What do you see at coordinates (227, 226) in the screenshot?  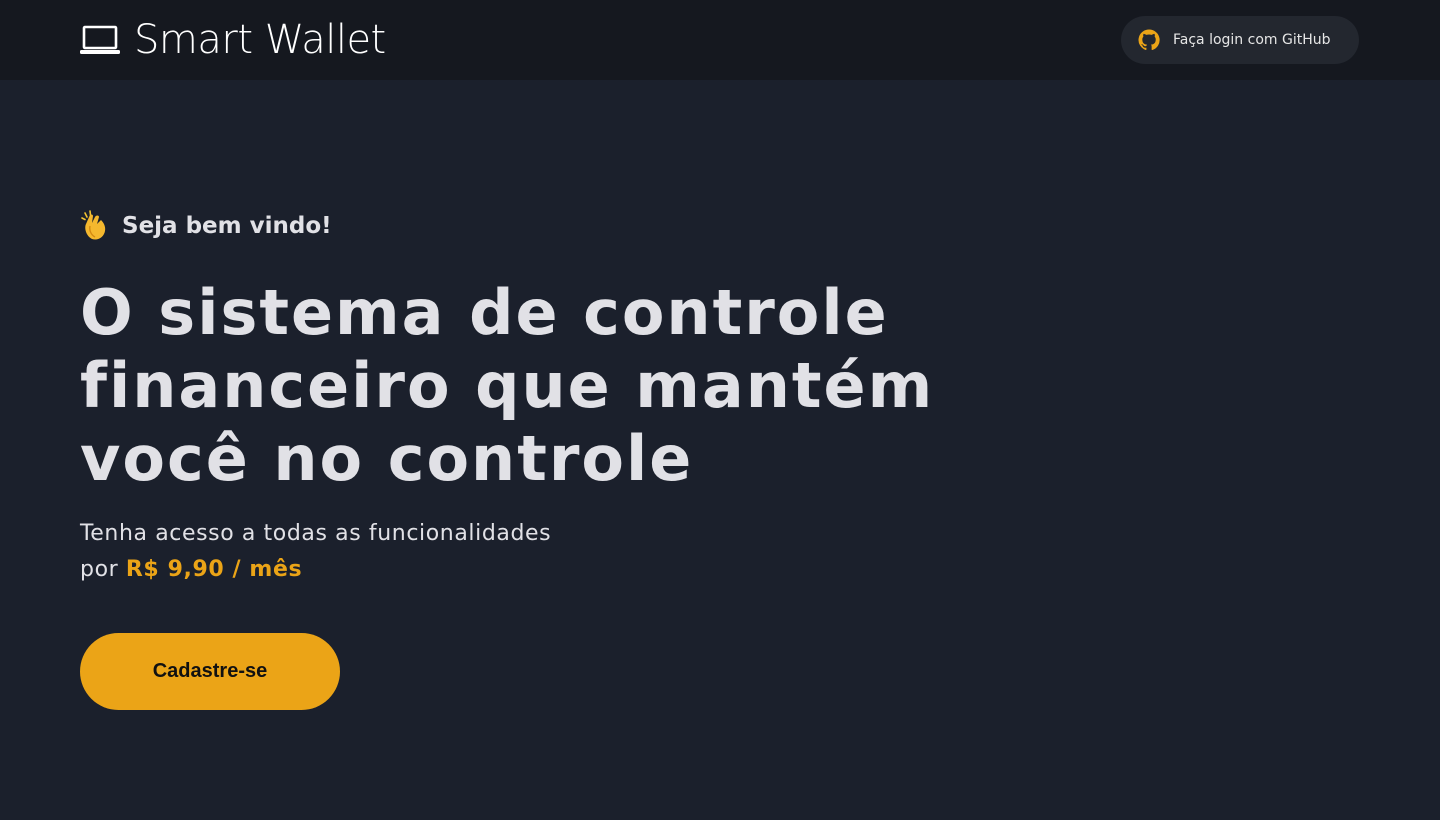 I see `welcome-text: Seja bem vindo!` at bounding box center [227, 226].